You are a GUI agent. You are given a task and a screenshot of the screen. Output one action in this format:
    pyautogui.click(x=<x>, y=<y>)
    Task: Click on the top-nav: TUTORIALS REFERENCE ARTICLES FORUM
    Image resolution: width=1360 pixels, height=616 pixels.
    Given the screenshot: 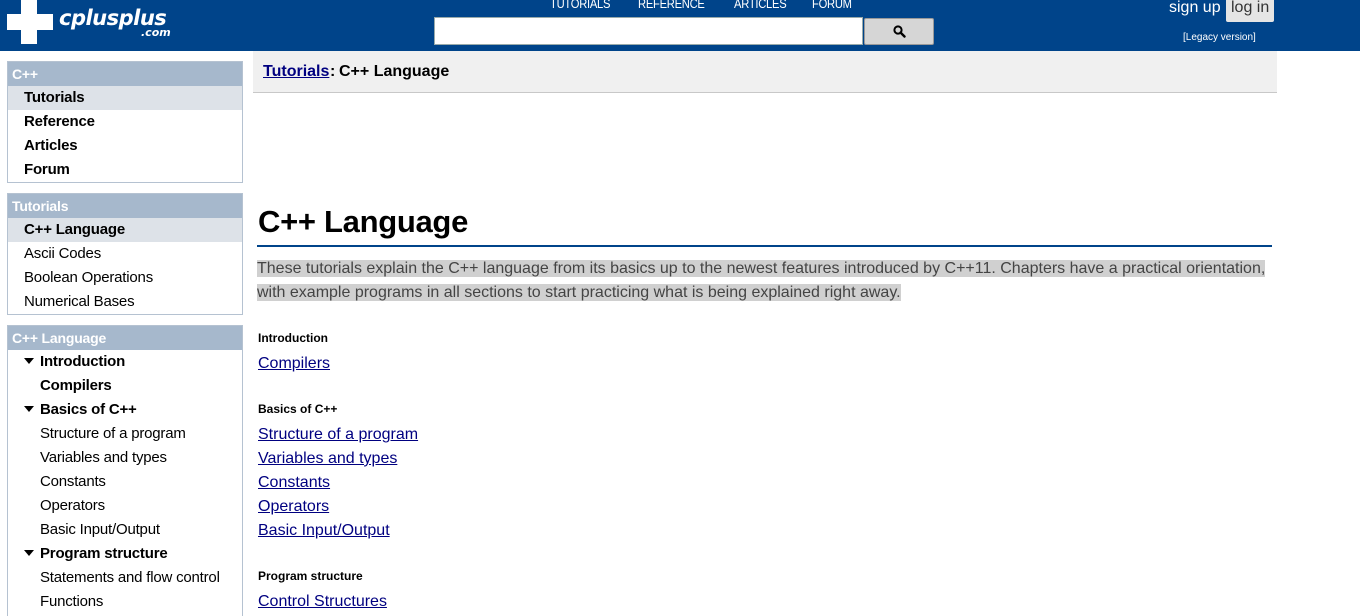 What is the action you would take?
    pyautogui.click(x=704, y=5)
    